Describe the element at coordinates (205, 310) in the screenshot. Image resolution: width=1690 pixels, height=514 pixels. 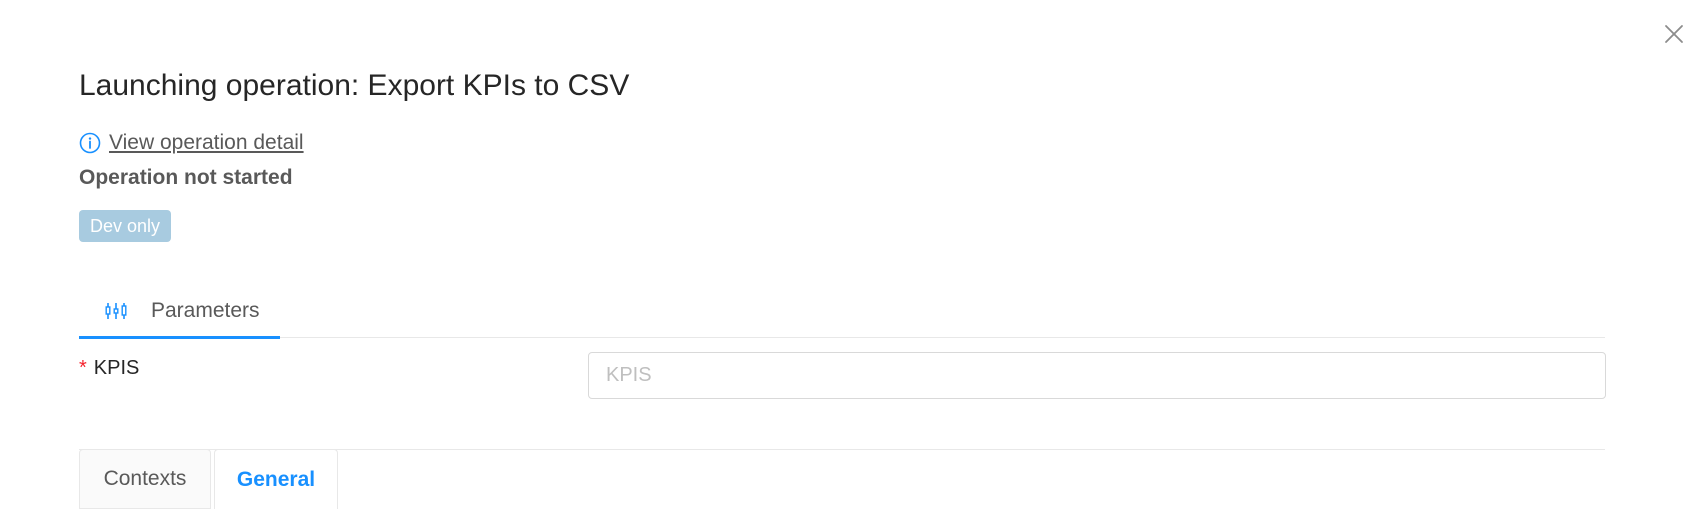
I see `tab-parameters-label: Parameters` at that location.